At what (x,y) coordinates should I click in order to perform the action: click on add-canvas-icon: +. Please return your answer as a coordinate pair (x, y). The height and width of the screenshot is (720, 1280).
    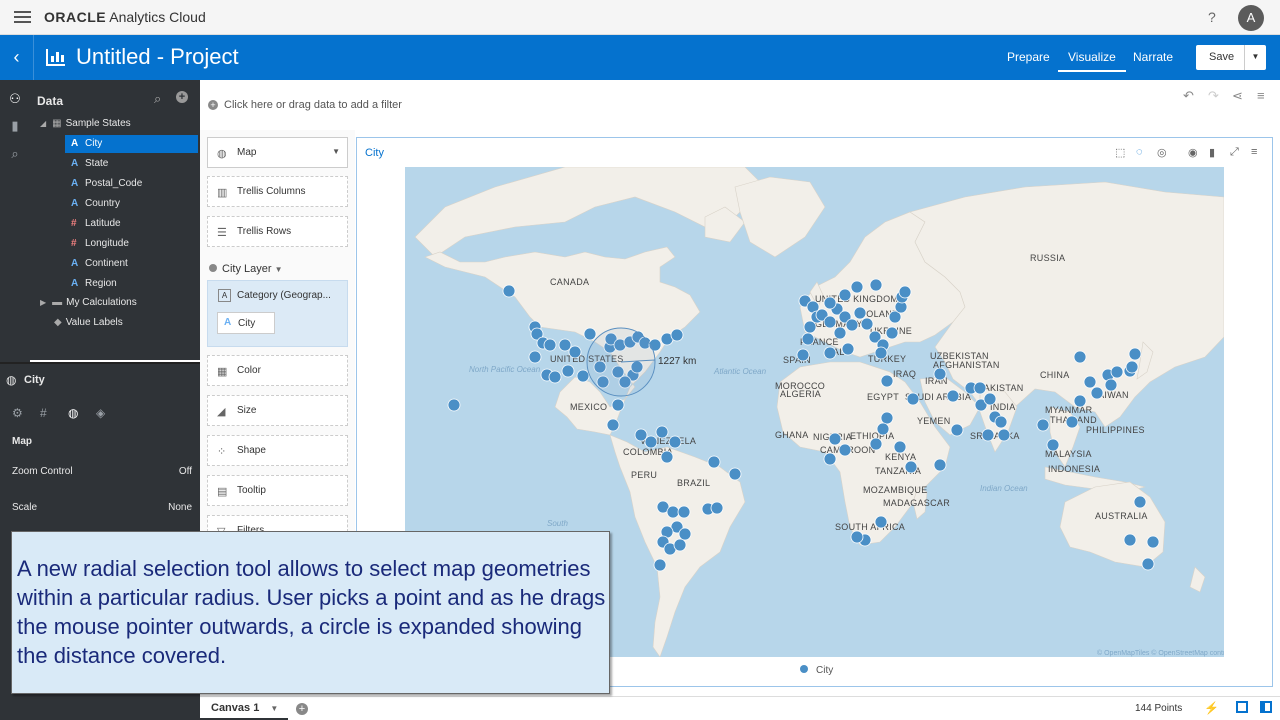
    Looking at the image, I should click on (302, 709).